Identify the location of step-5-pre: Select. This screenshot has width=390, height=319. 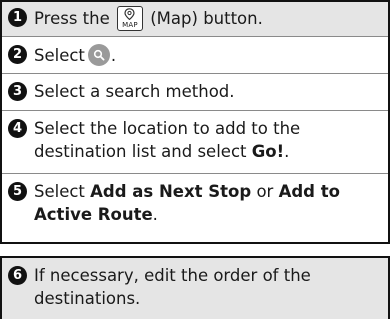
(59, 191).